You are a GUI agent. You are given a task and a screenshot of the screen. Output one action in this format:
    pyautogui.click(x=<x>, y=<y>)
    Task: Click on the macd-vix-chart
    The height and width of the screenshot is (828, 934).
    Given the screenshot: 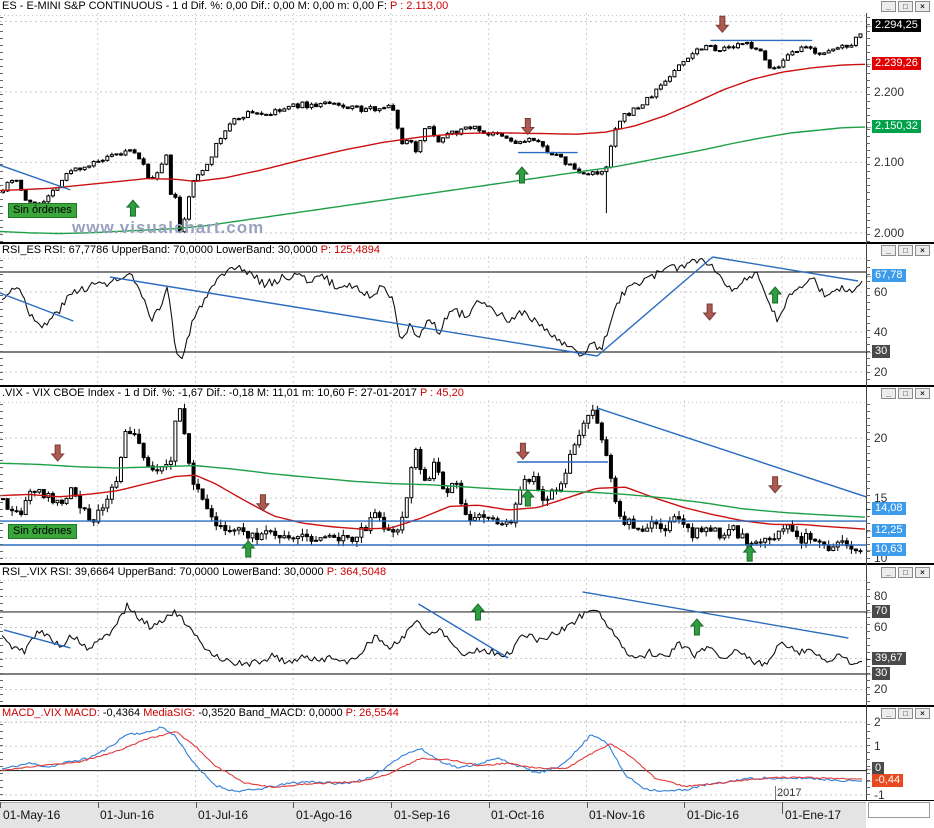 What is the action you would take?
    pyautogui.click(x=433, y=760)
    